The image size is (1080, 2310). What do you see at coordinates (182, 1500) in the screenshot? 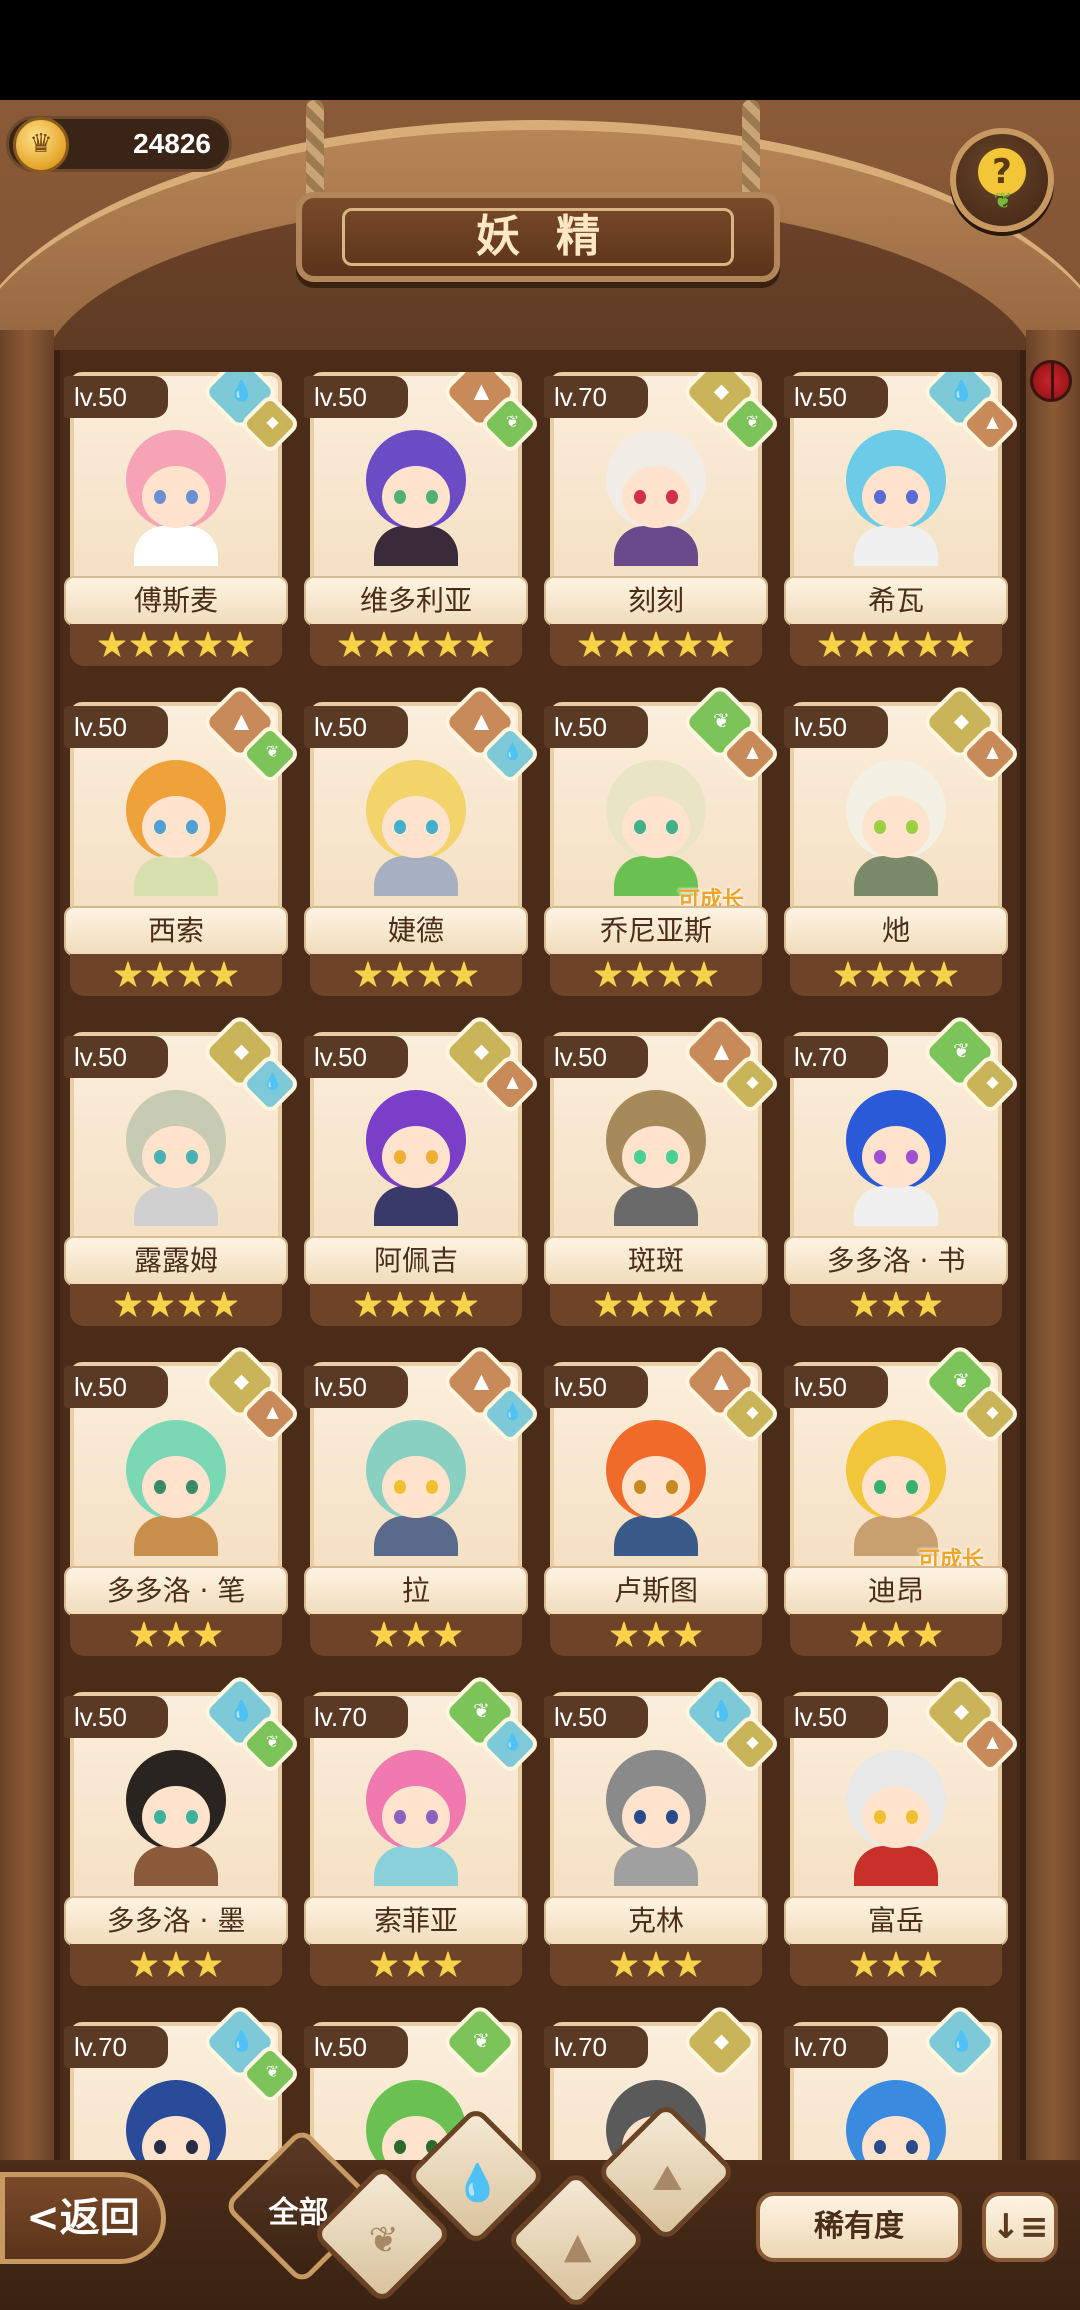
I see `fairy-card: lv.50 ◆ ▲ 多多洛 · 笔` at bounding box center [182, 1500].